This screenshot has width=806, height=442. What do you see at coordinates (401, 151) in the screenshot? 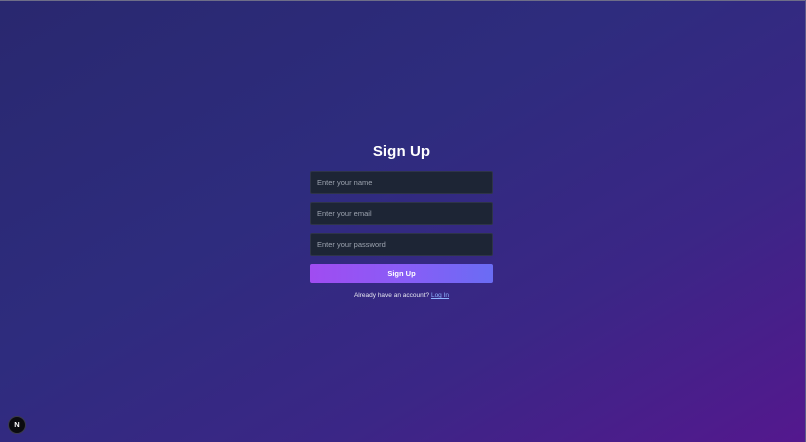
I see `page-title: Sign Up` at bounding box center [401, 151].